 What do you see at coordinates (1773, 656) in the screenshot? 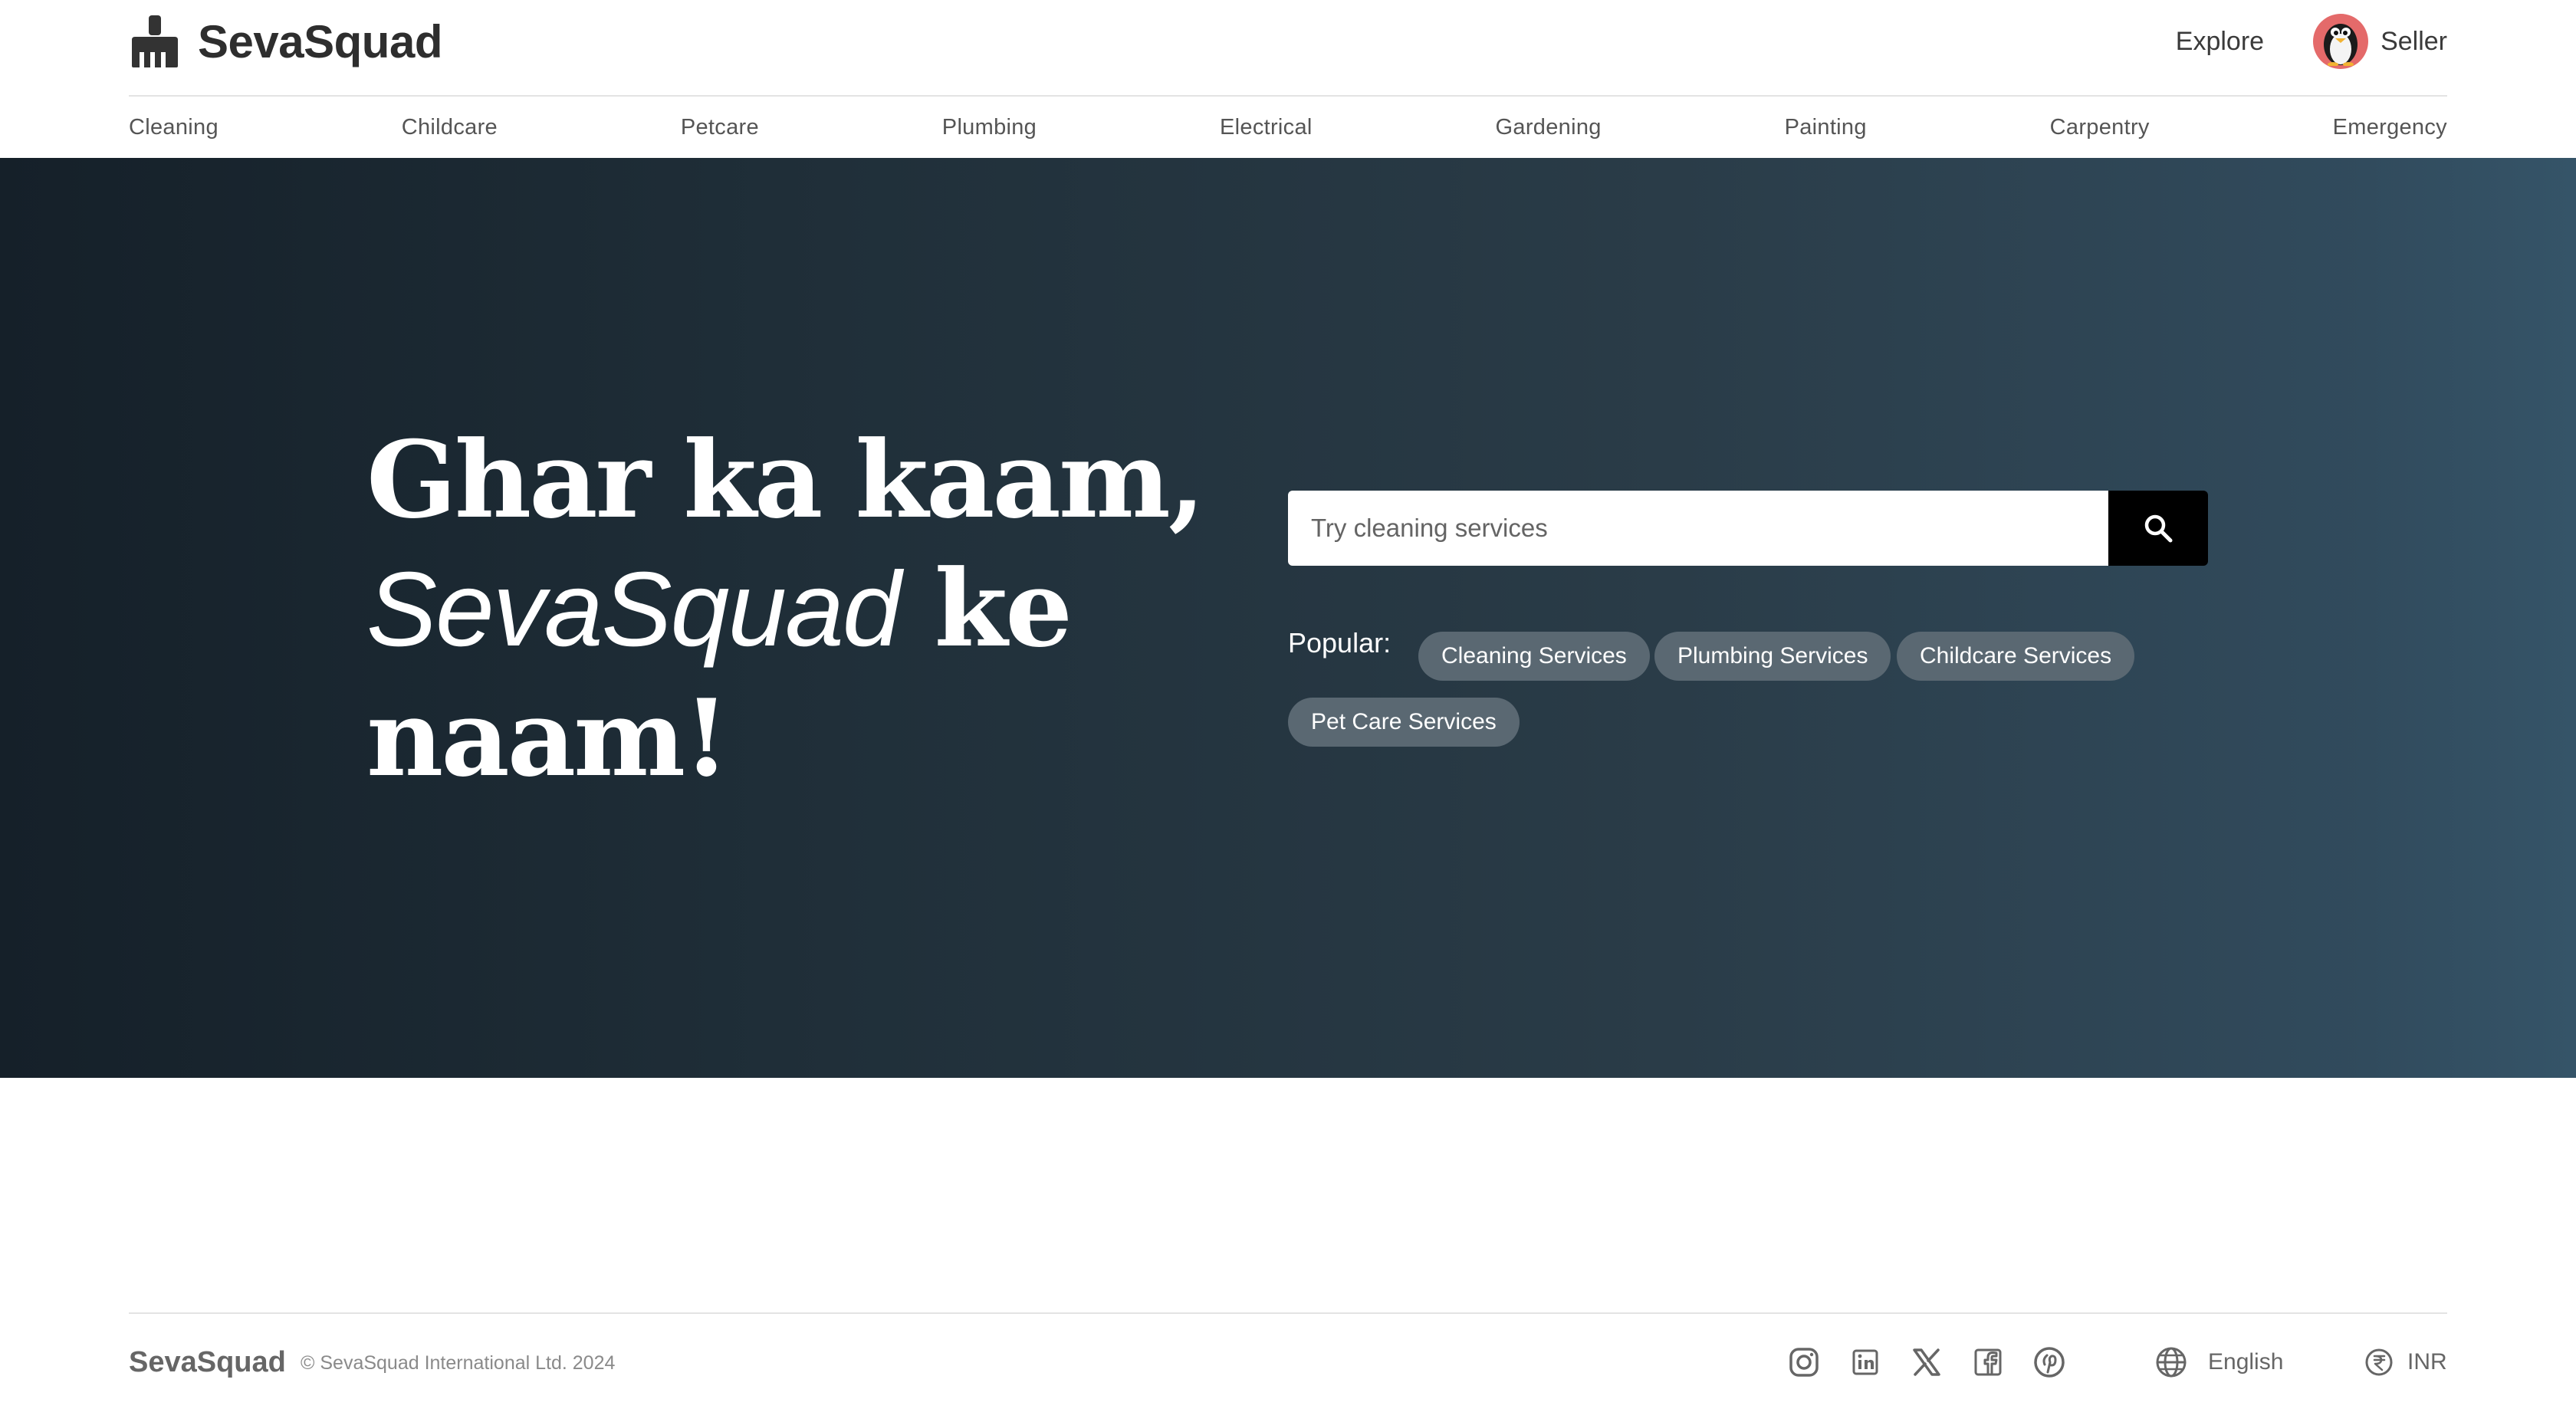
I see `popular-chip-plumbing: Plumbing Services` at bounding box center [1773, 656].